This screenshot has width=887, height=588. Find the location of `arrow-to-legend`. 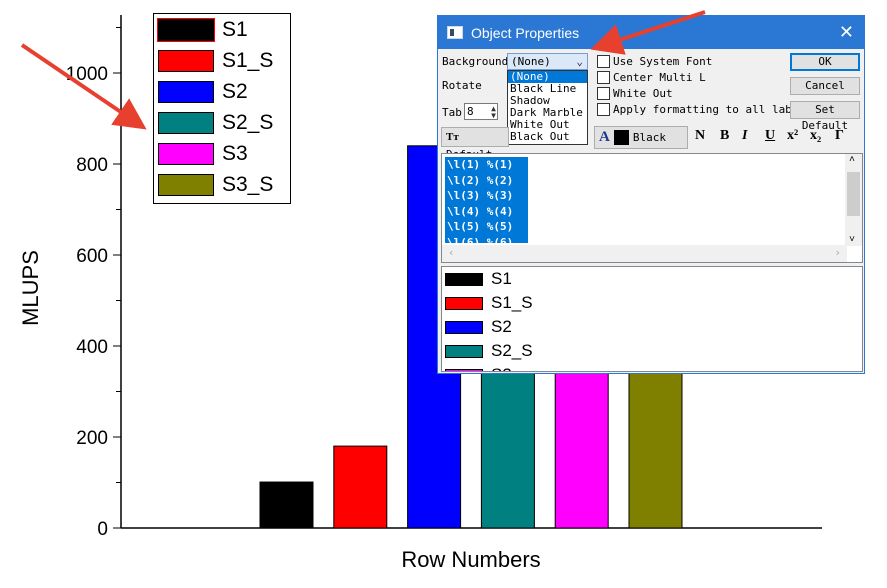

arrow-to-legend is located at coordinates (83, 86).